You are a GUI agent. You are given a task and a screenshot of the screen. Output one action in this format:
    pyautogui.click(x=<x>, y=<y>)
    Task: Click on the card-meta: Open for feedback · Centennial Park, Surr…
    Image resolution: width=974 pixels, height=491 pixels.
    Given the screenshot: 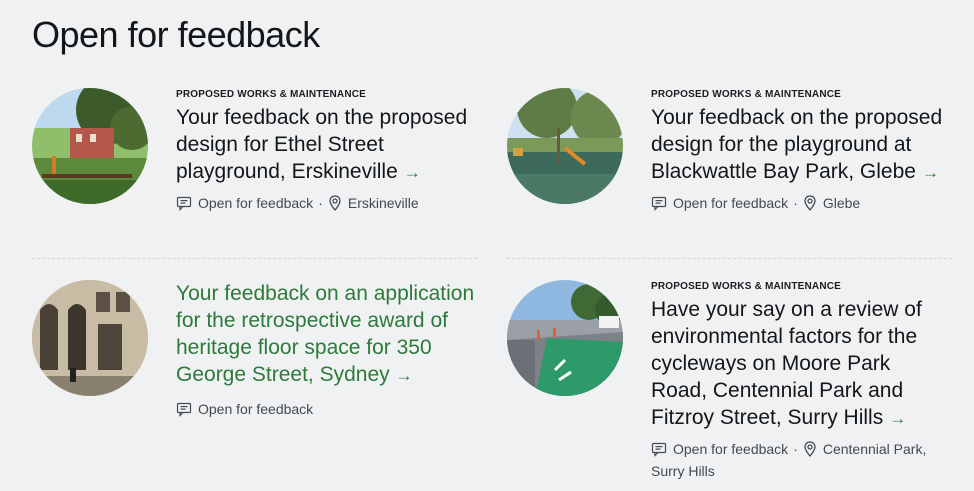 What is the action you would take?
    pyautogui.click(x=801, y=460)
    